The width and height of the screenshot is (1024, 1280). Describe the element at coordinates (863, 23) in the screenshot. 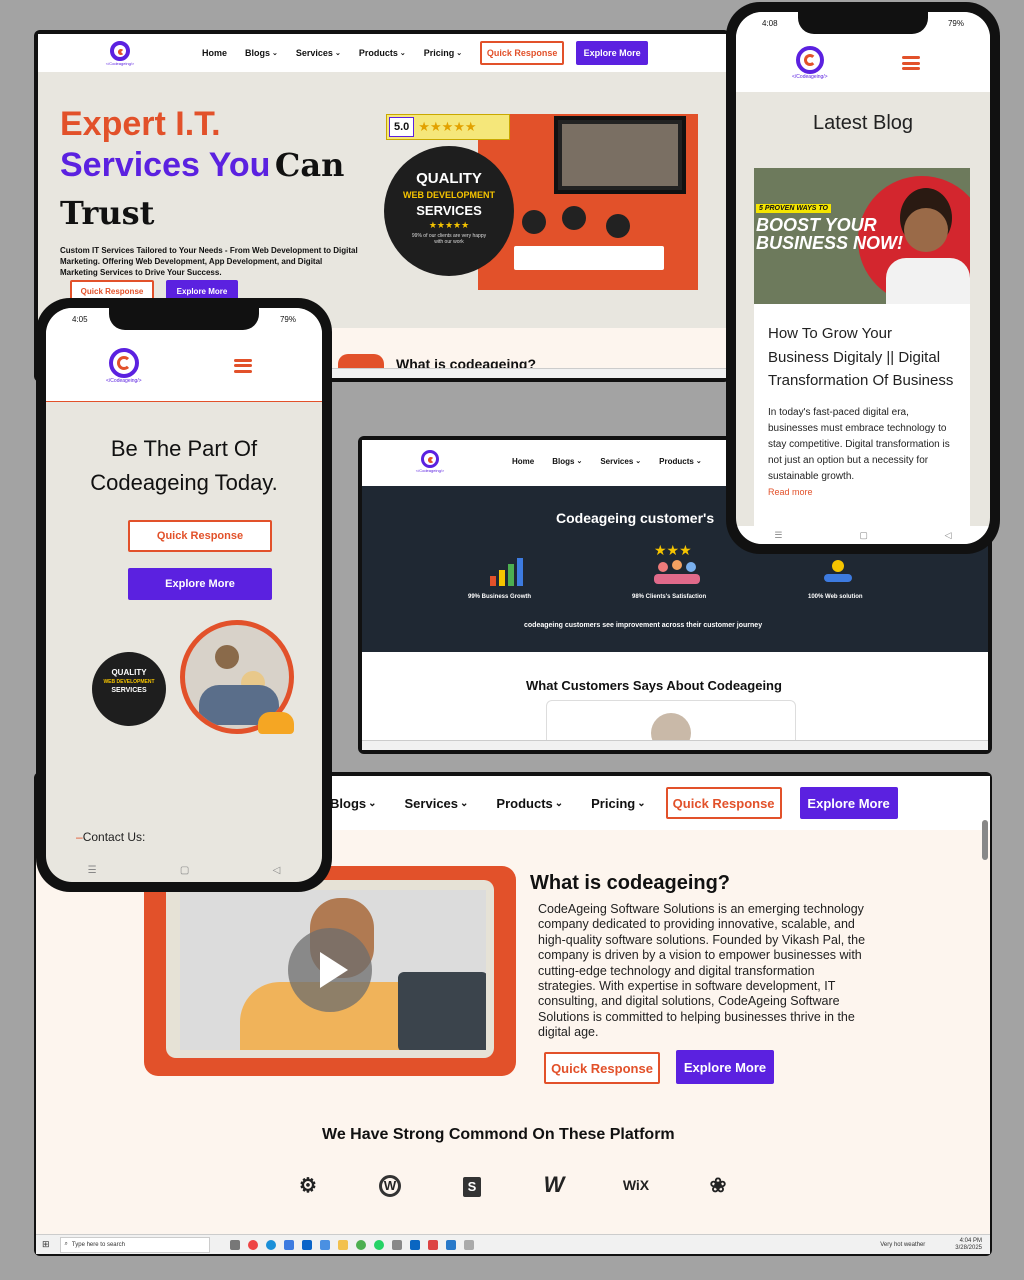

I see `phone-notch` at that location.